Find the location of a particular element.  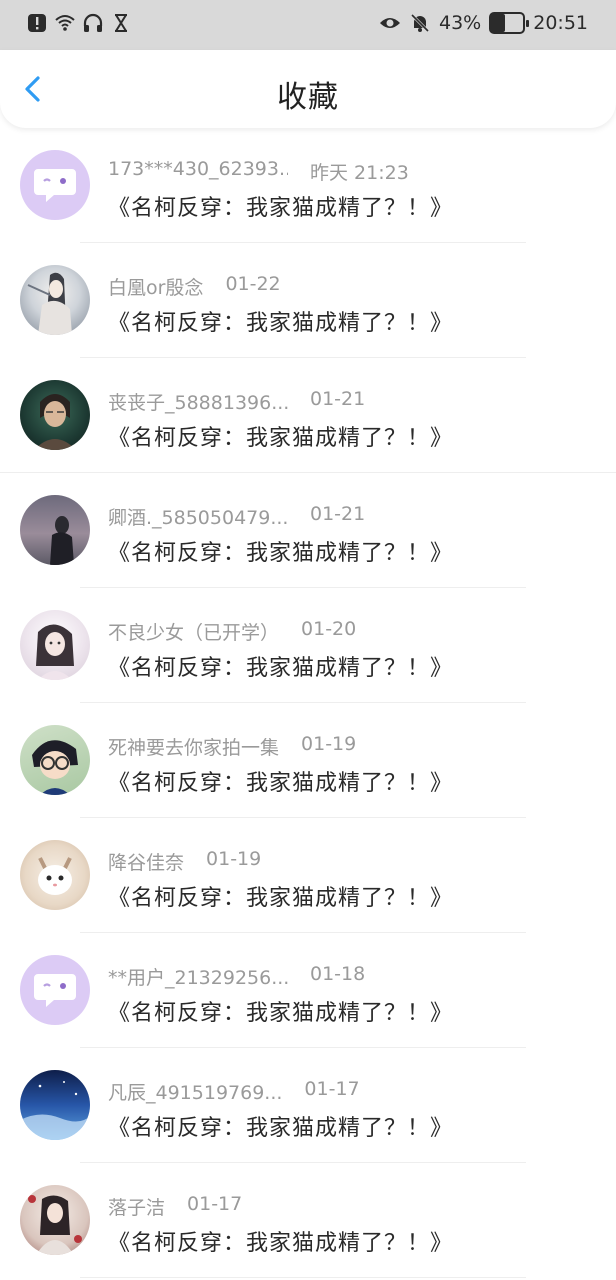

list-item: 落子洁 01-17 《名柯反穿：我家猫成精了？！》 is located at coordinates (308, 1220).